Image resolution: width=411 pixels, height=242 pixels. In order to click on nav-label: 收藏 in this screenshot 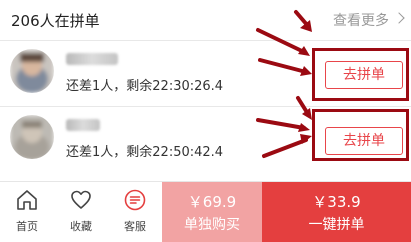, I will do `click(81, 226)`.